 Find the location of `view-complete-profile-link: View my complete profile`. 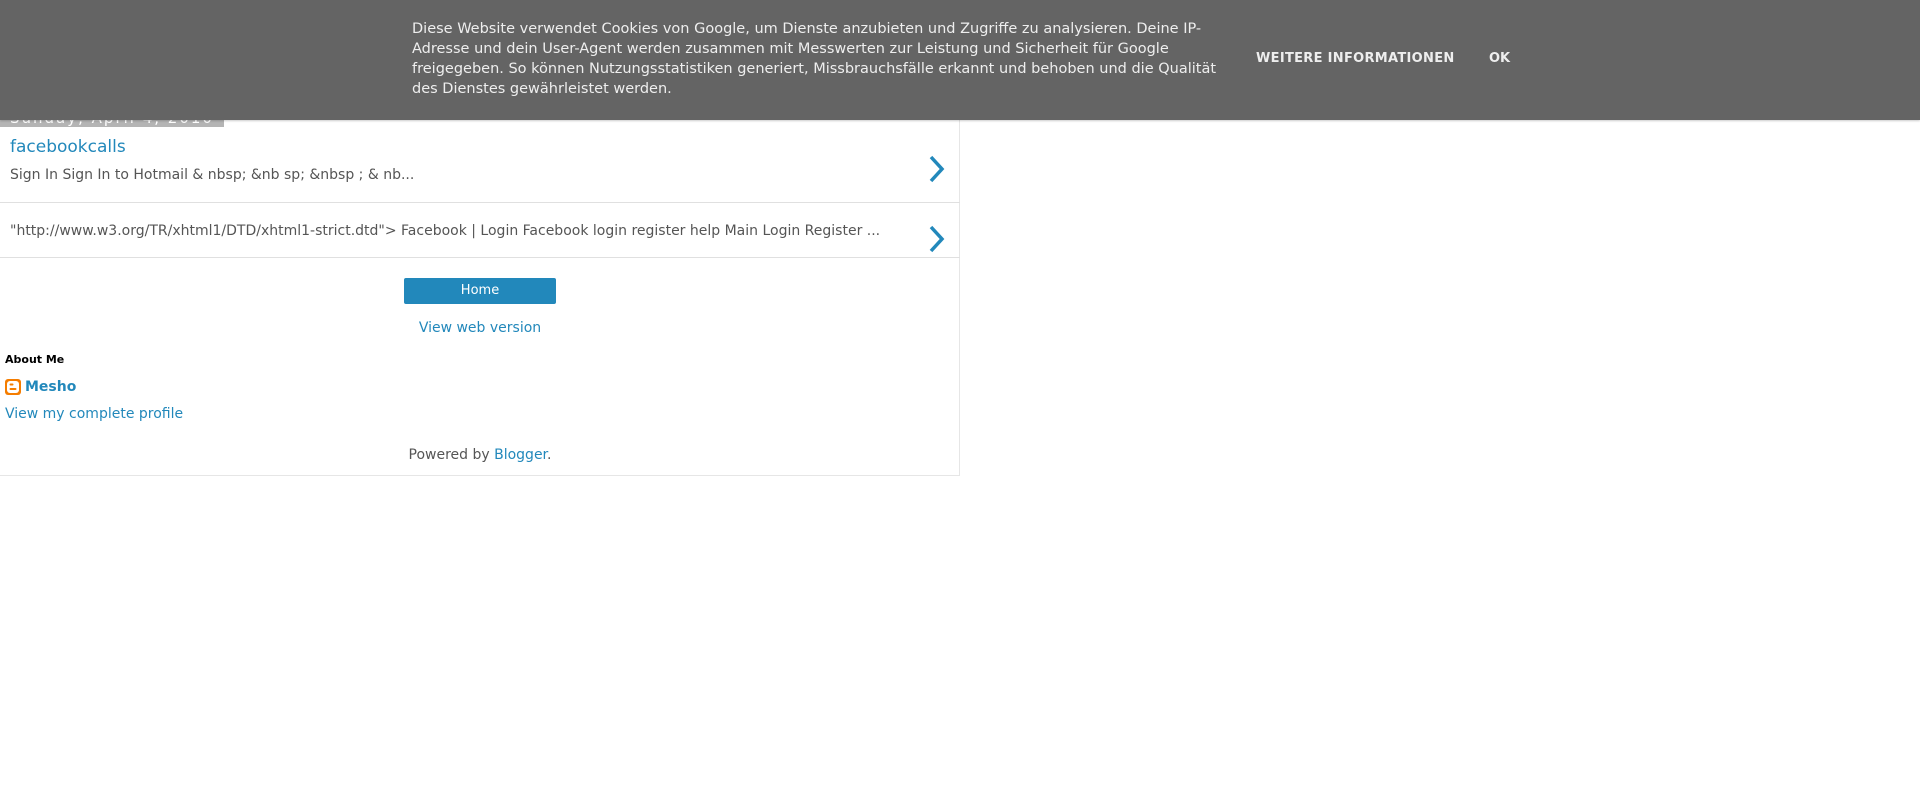

view-complete-profile-link: View my complete profile is located at coordinates (94, 414).